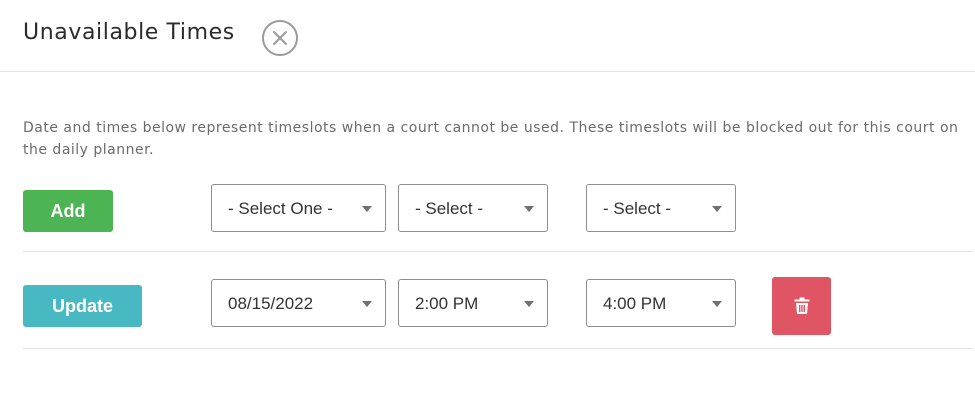 This screenshot has height=394, width=975. I want to click on entry-end-time-value: 4:00 PM, so click(635, 303).